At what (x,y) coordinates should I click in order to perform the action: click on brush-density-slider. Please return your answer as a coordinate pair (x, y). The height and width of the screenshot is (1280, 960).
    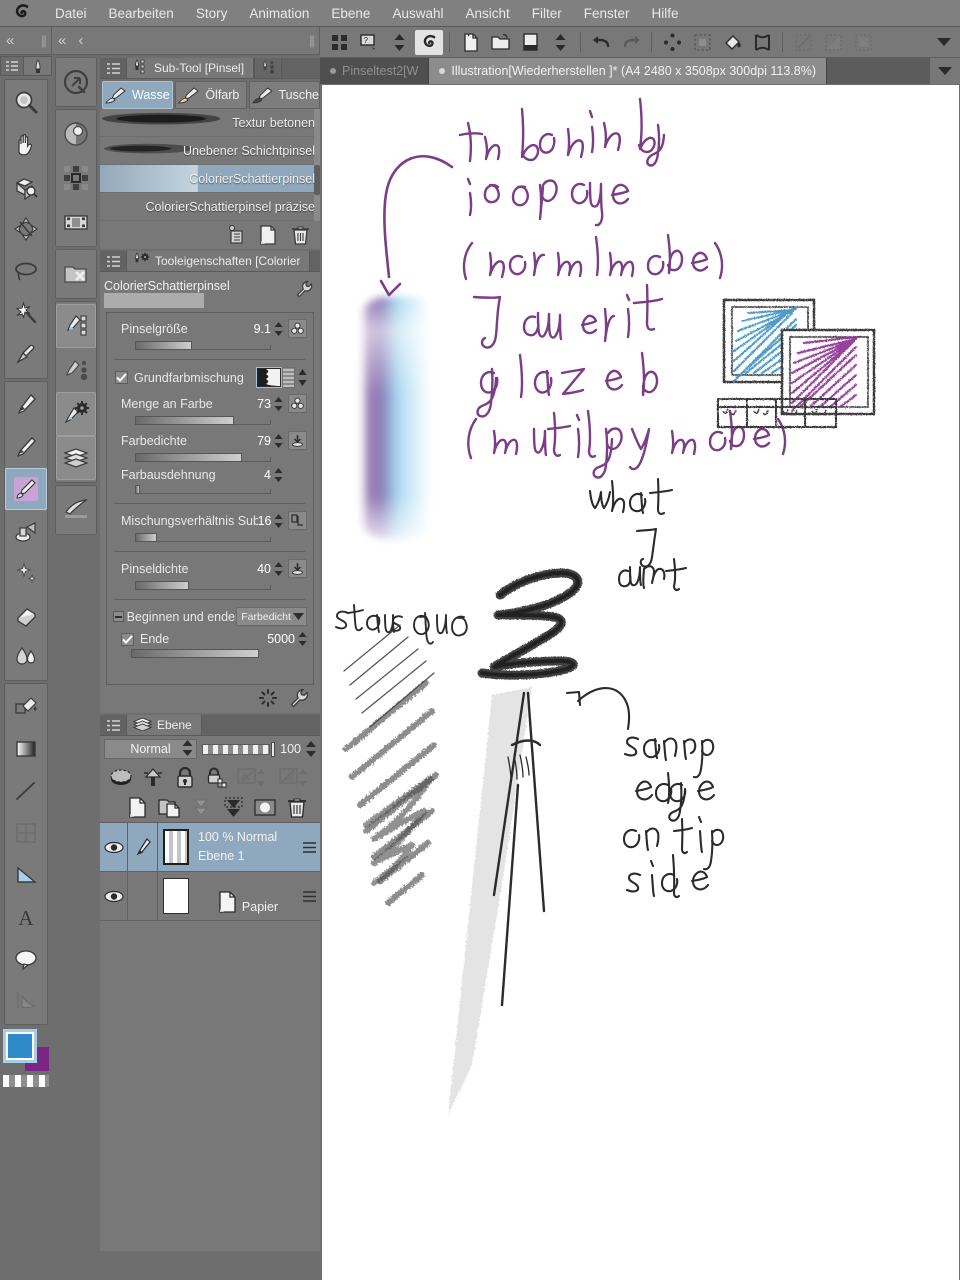
    Looking at the image, I should click on (203, 585).